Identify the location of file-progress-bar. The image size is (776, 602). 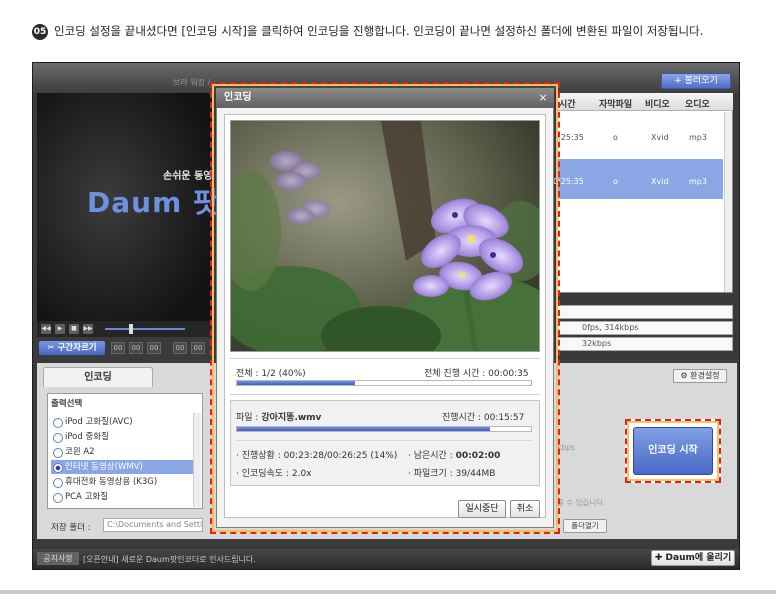
(384, 429).